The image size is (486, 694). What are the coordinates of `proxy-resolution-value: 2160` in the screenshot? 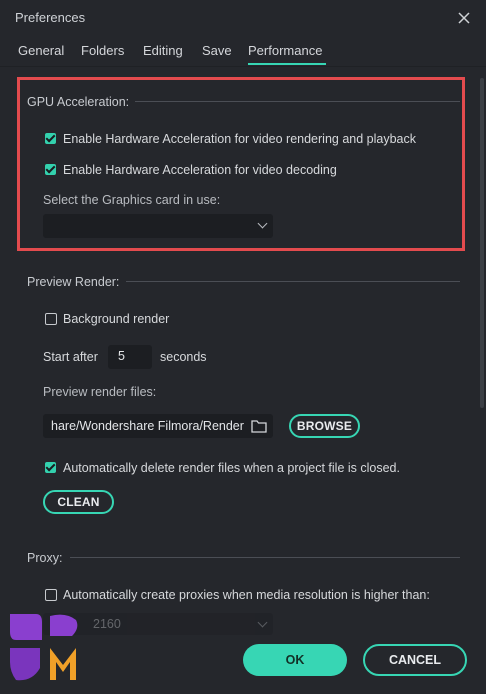 It's located at (107, 624).